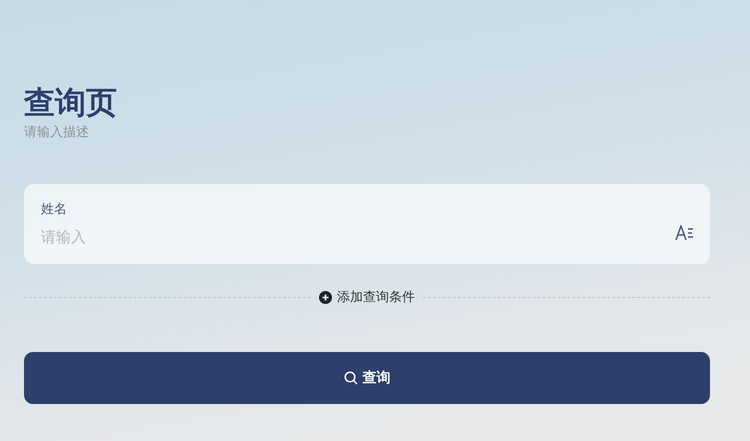  I want to click on input-field: 请输入, so click(353, 237).